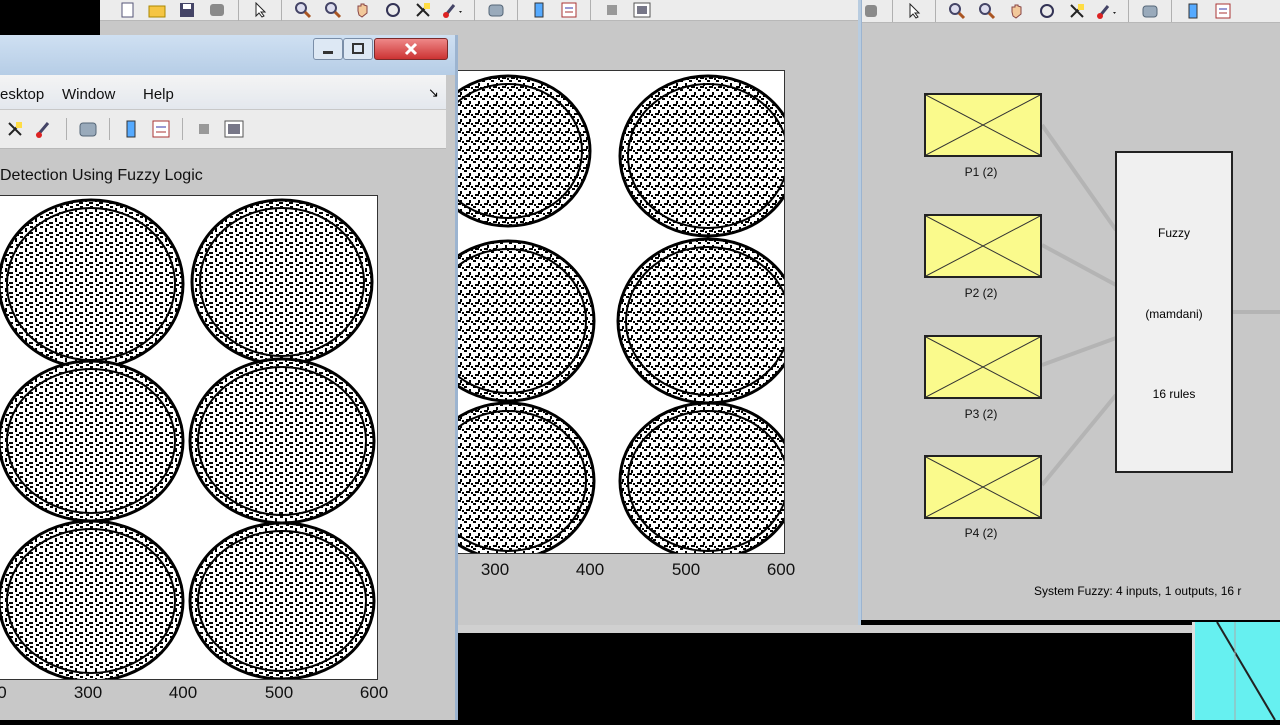 The height and width of the screenshot is (725, 1280). What do you see at coordinates (223, 92) in the screenshot?
I see `menu-bar: esktop Window Help ↘` at bounding box center [223, 92].